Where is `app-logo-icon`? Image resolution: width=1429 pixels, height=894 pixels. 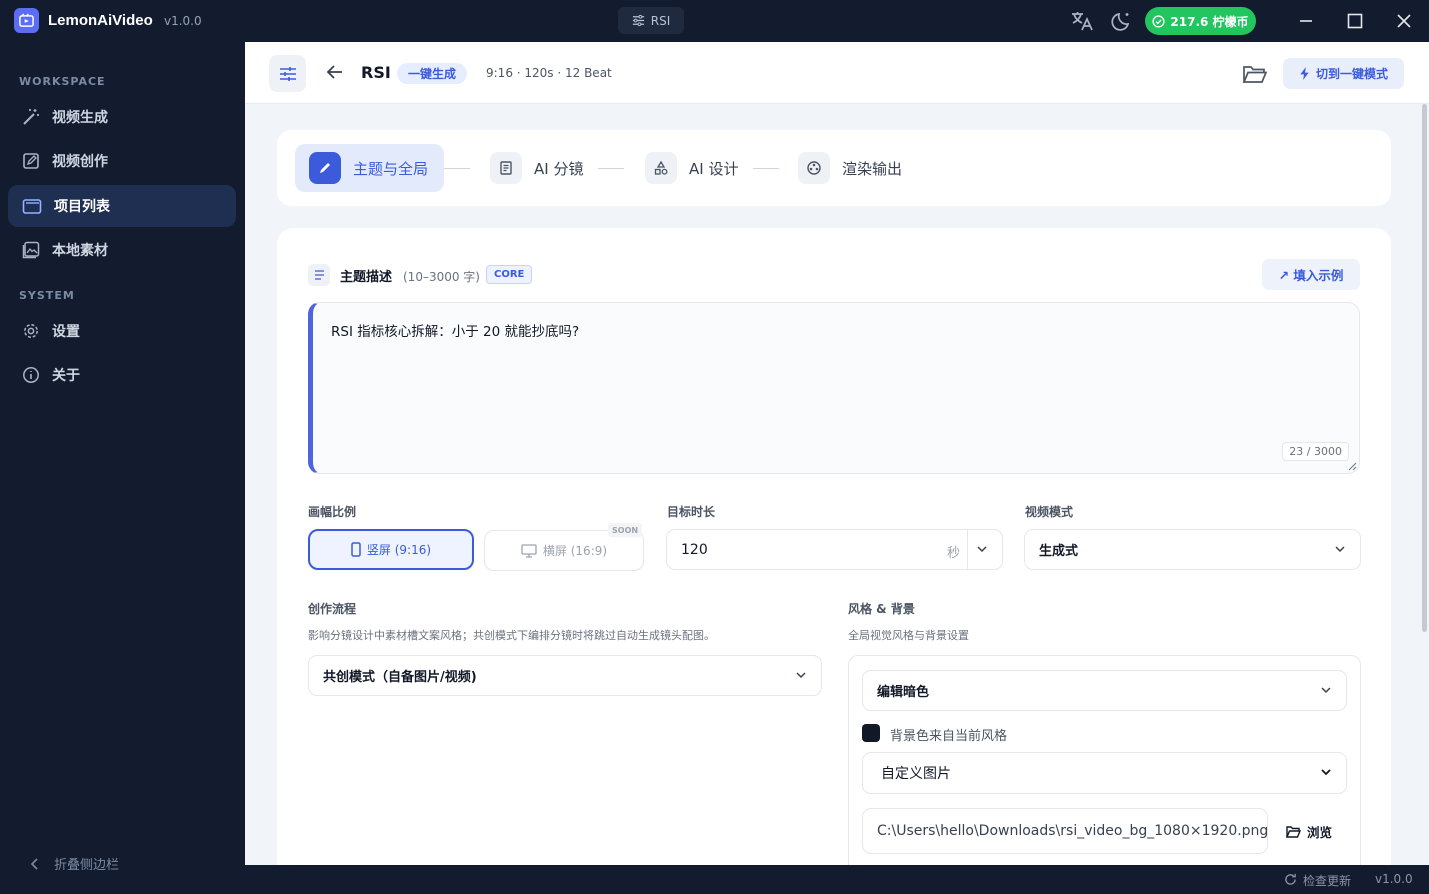
app-logo-icon is located at coordinates (26, 20).